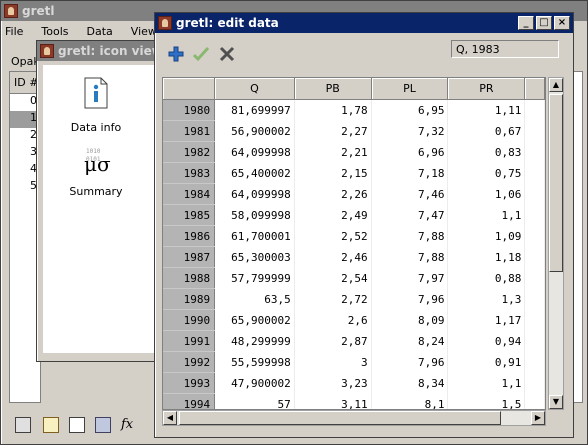  What do you see at coordinates (189, 299) in the screenshot?
I see `row-header-cell: 1989` at bounding box center [189, 299].